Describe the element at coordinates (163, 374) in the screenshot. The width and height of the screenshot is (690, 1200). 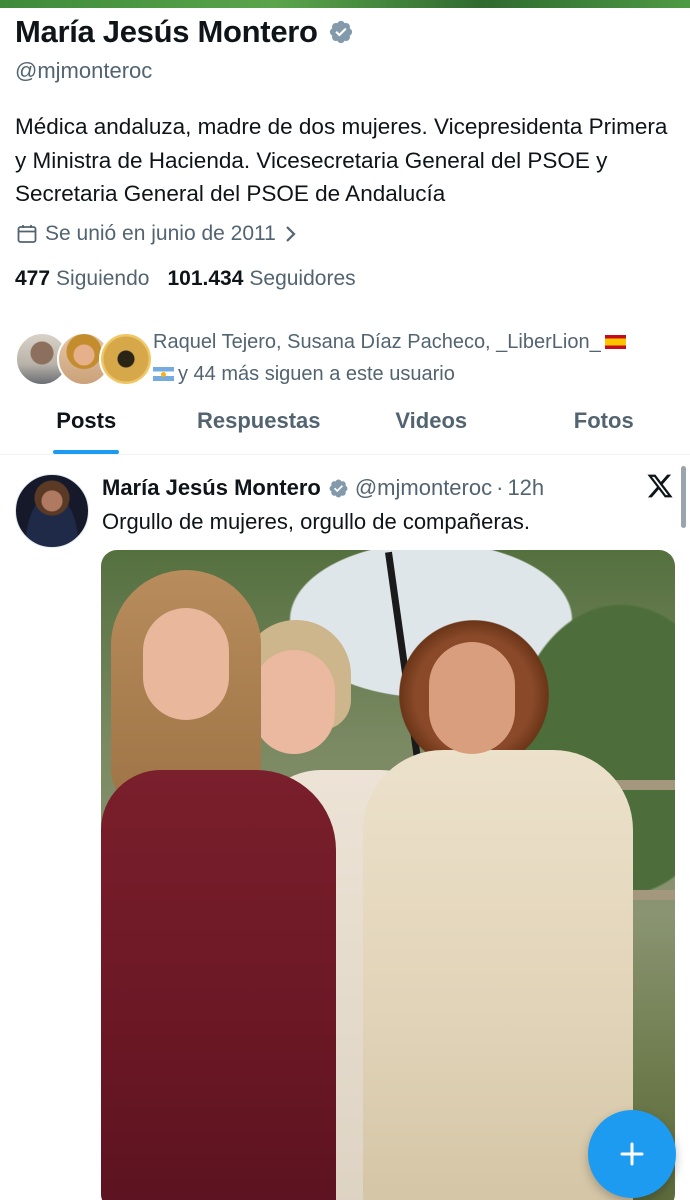
I see `argentina-flag-icon` at that location.